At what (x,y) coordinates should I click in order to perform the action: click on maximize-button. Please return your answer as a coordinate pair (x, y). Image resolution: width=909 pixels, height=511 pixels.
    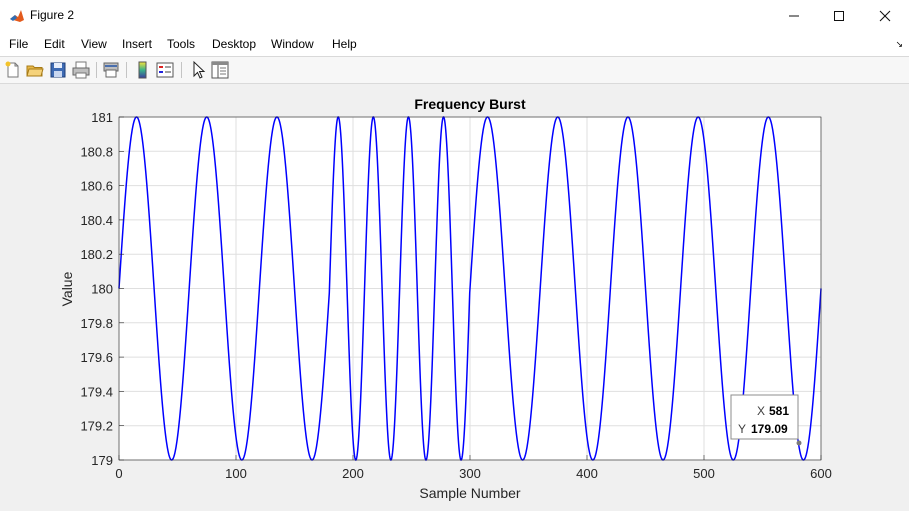
    Looking at the image, I should click on (839, 15).